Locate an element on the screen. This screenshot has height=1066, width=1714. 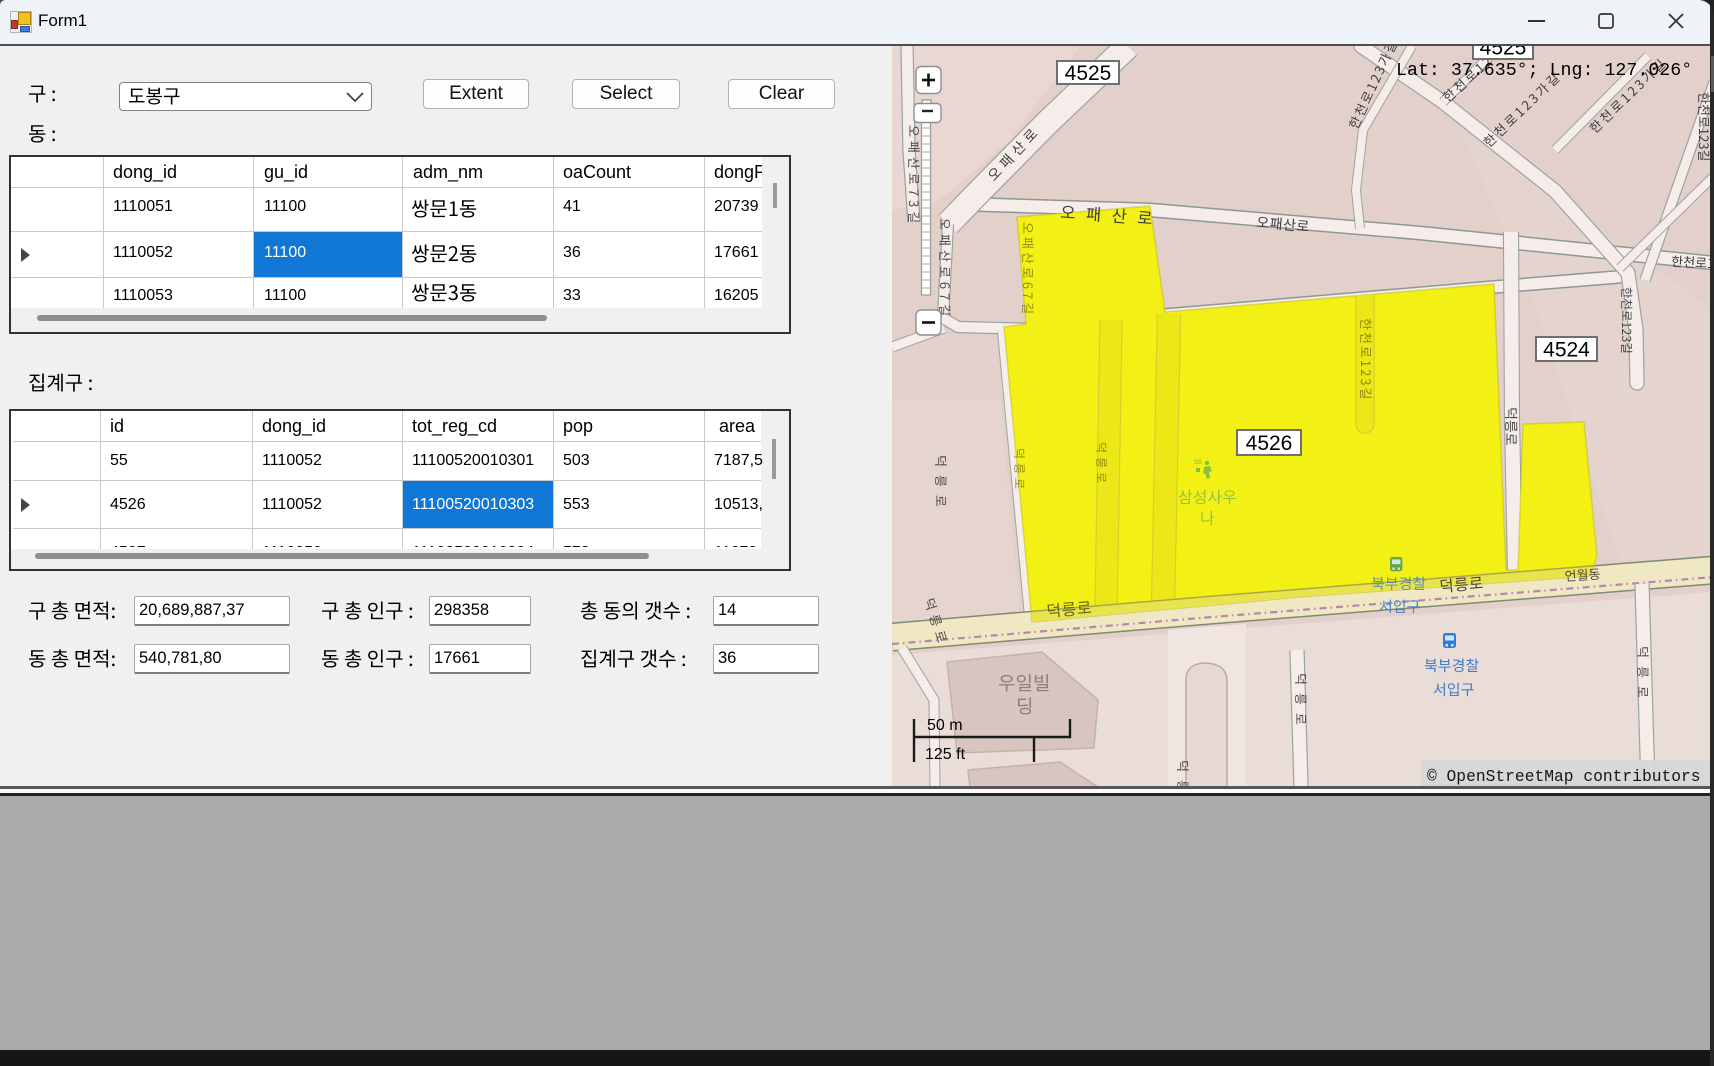
svg-text: 4526 is located at coordinates (1269, 443).